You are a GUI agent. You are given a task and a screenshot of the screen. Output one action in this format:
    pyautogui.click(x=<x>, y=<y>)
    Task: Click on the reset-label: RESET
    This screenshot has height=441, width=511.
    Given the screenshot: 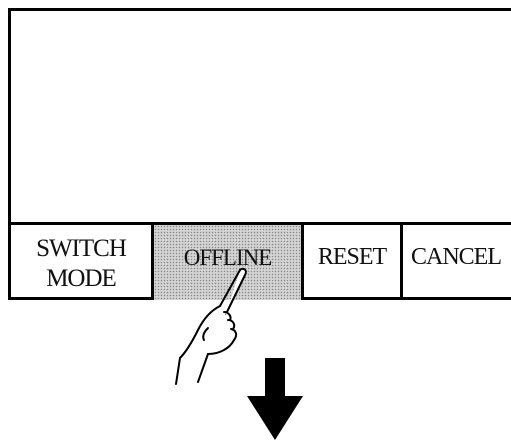 What is the action you would take?
    pyautogui.click(x=352, y=257)
    